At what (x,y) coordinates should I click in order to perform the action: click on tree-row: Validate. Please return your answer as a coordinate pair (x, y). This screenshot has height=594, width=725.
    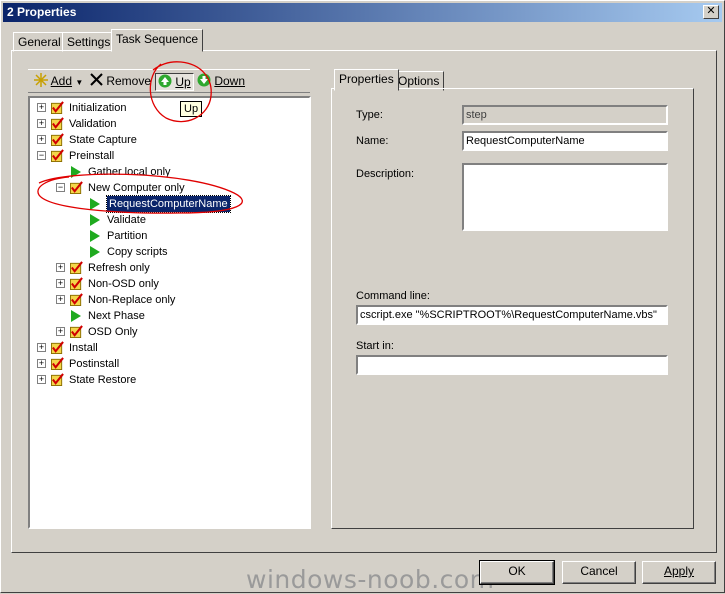
    Looking at the image, I should click on (169, 220).